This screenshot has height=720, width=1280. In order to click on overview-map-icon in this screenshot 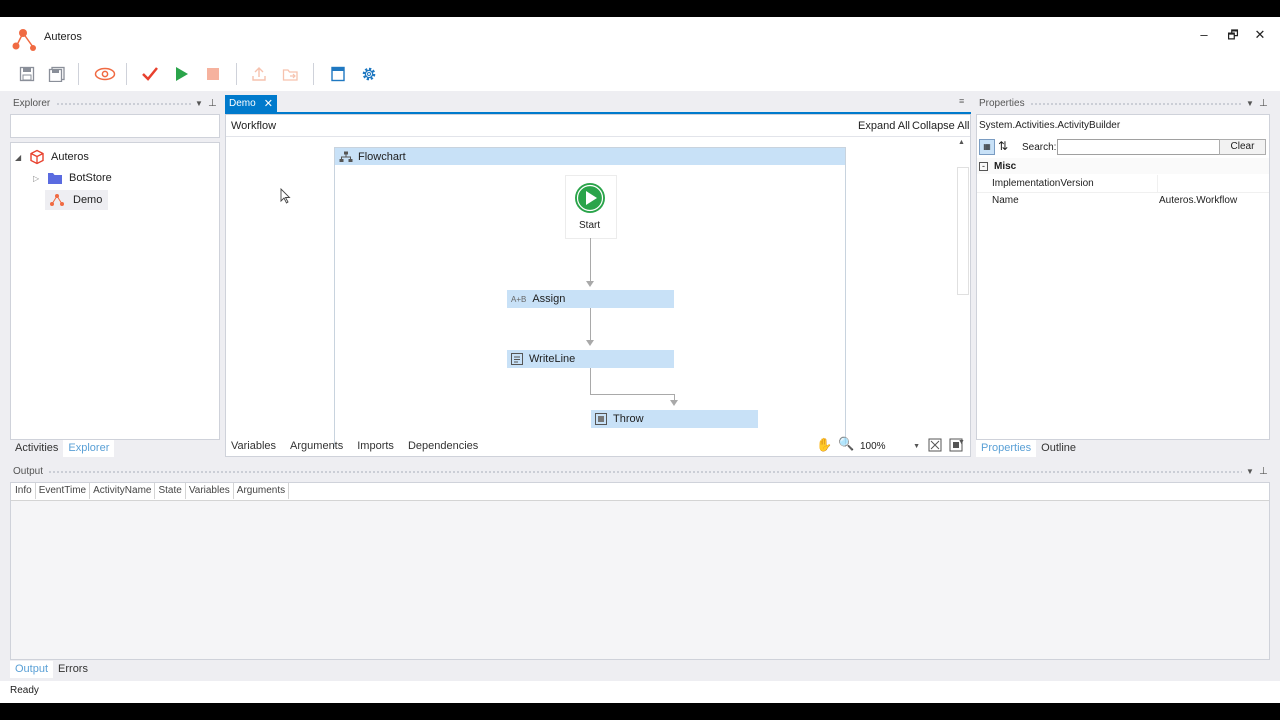, I will do `click(956, 445)`.